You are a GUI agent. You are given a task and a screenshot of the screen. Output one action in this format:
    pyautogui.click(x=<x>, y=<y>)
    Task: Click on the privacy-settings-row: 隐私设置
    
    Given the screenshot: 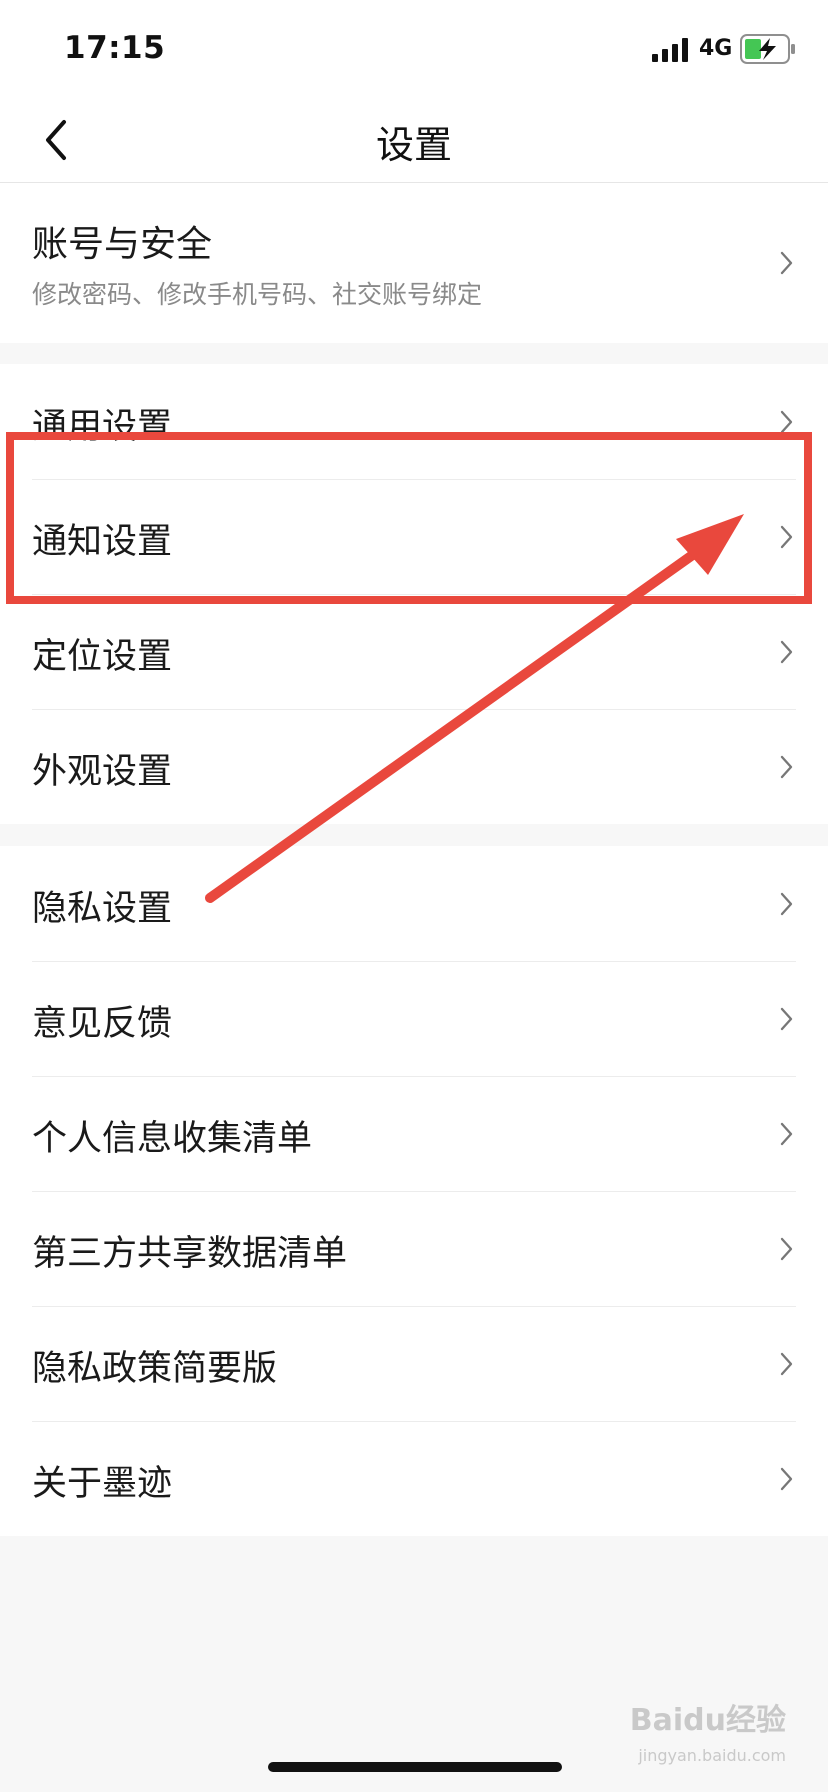 What is the action you would take?
    pyautogui.click(x=414, y=903)
    